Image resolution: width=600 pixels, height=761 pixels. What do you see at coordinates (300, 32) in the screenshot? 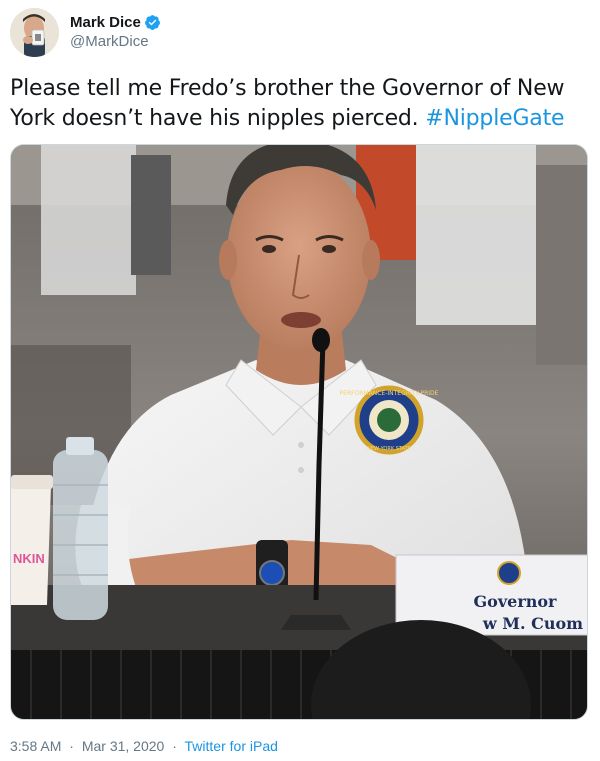
I see `tweet-header: Mark Dice @MarkDice` at bounding box center [300, 32].